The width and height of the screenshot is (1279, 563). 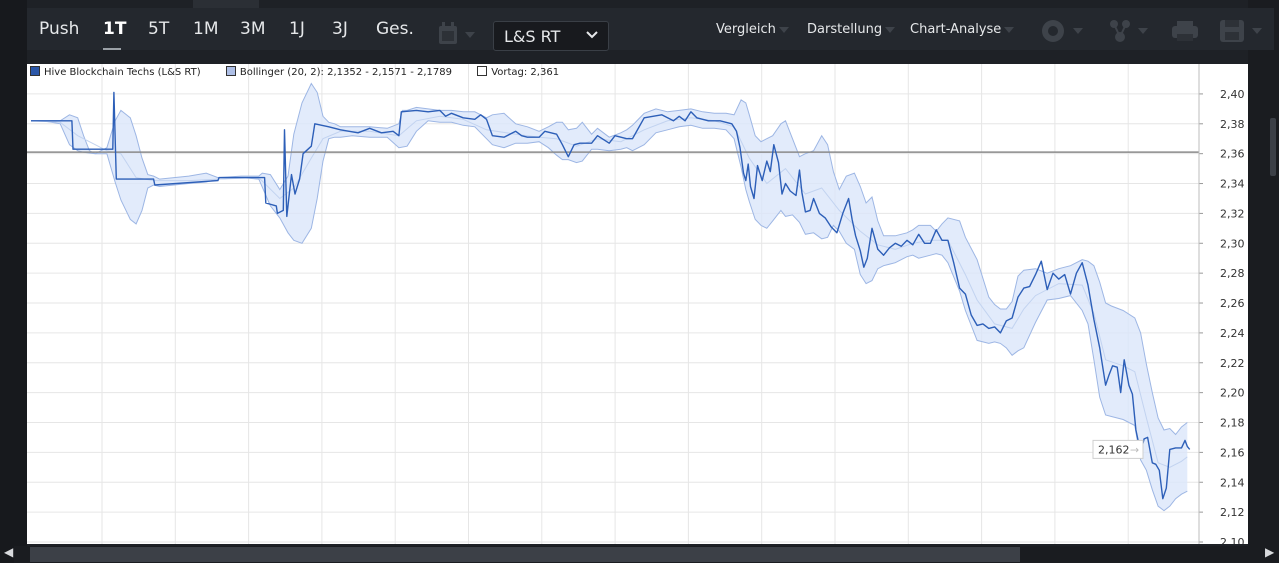 What do you see at coordinates (1232, 423) in the screenshot?
I see `y-tick-label: 2,18` at bounding box center [1232, 423].